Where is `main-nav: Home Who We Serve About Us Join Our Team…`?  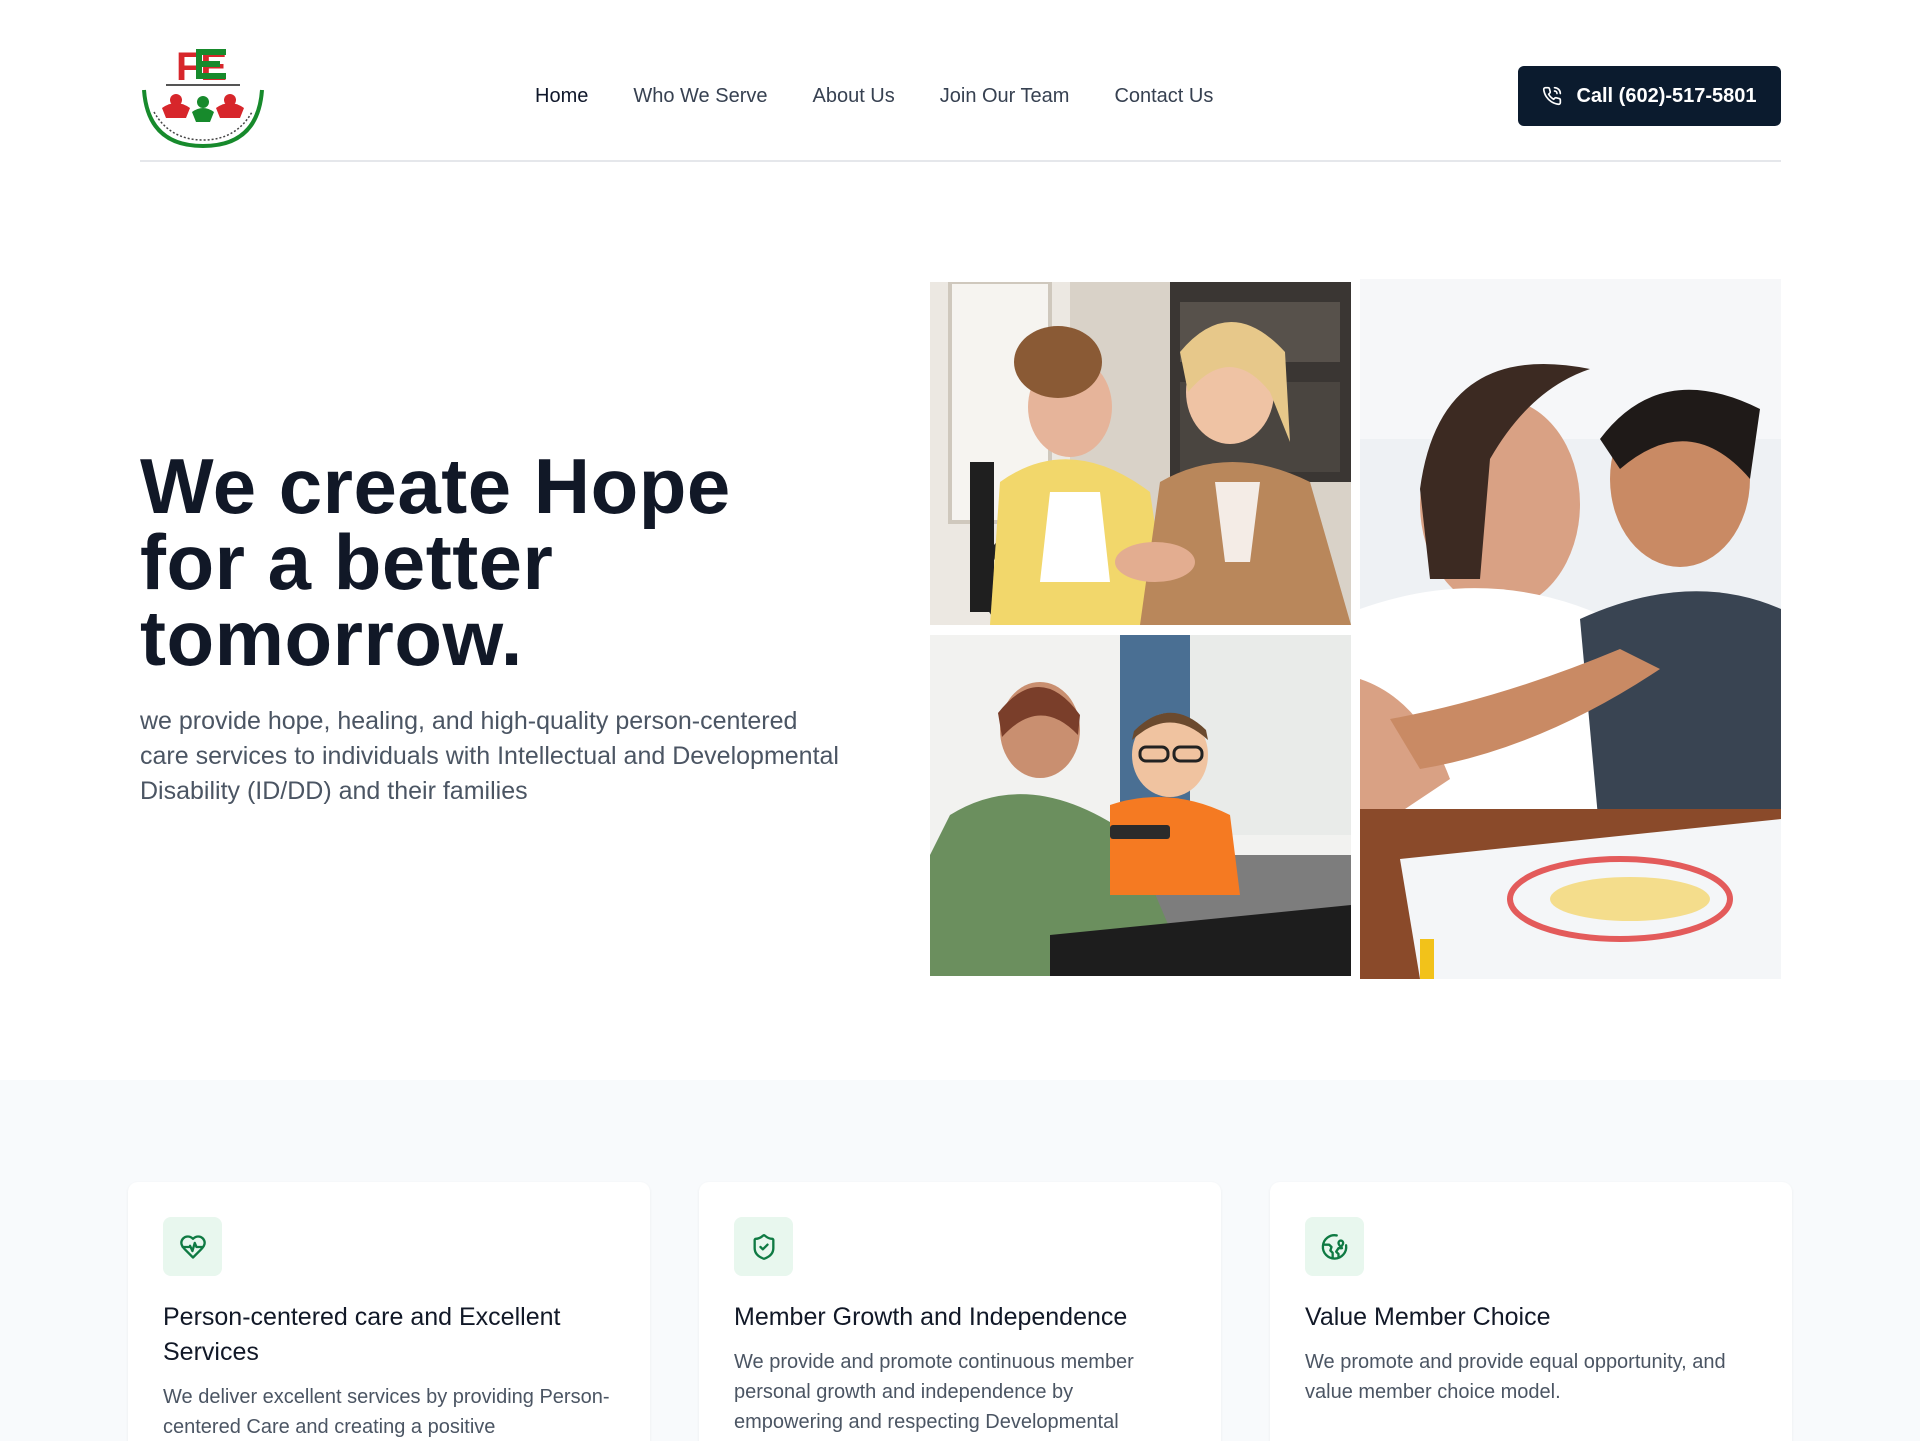
main-nav: Home Who We Serve About Us Join Our Team… is located at coordinates (874, 96).